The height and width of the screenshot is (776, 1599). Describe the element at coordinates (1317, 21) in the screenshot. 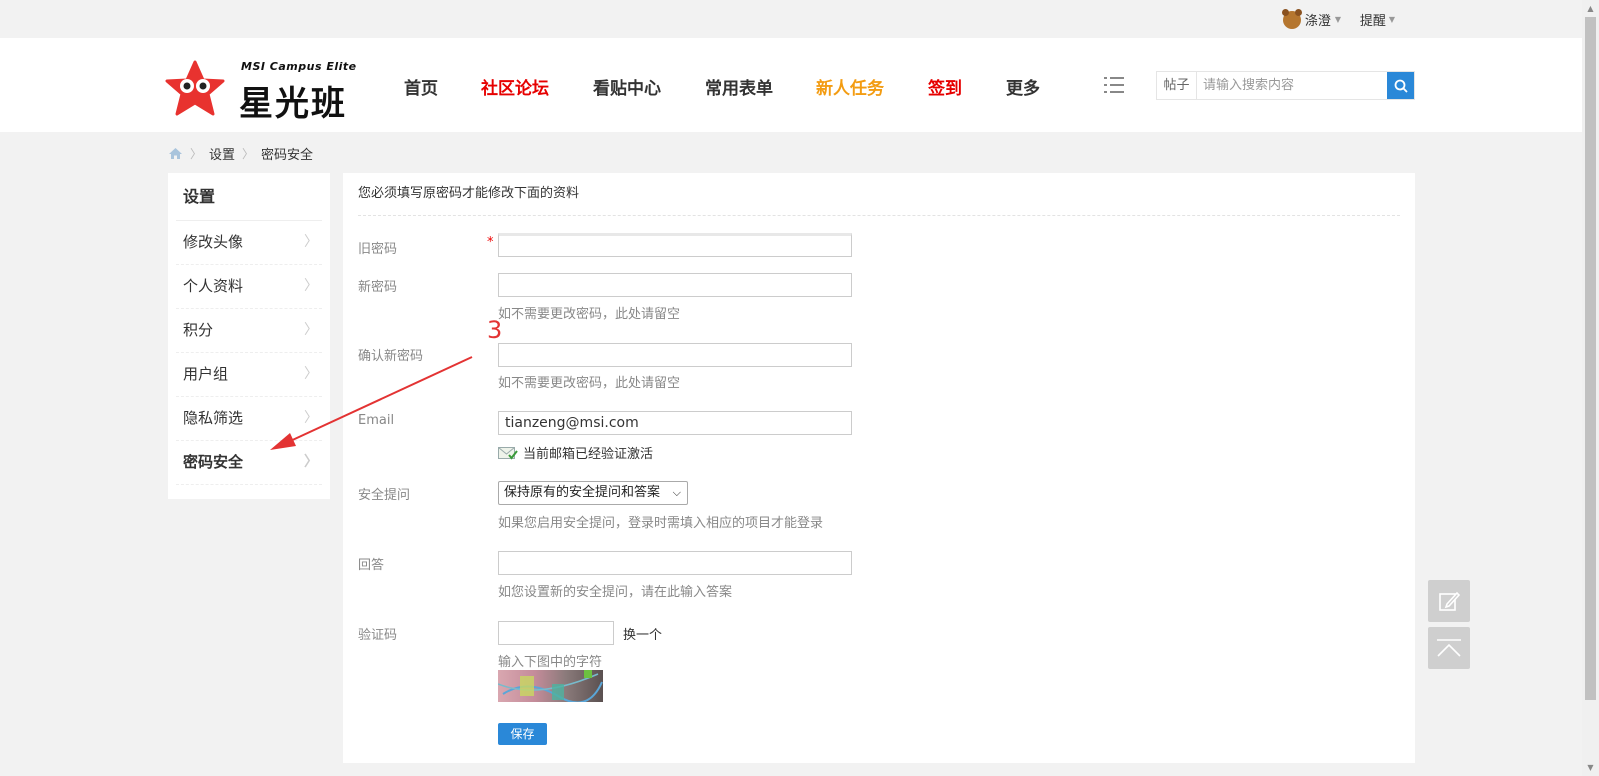

I see `username: 涤澄` at that location.